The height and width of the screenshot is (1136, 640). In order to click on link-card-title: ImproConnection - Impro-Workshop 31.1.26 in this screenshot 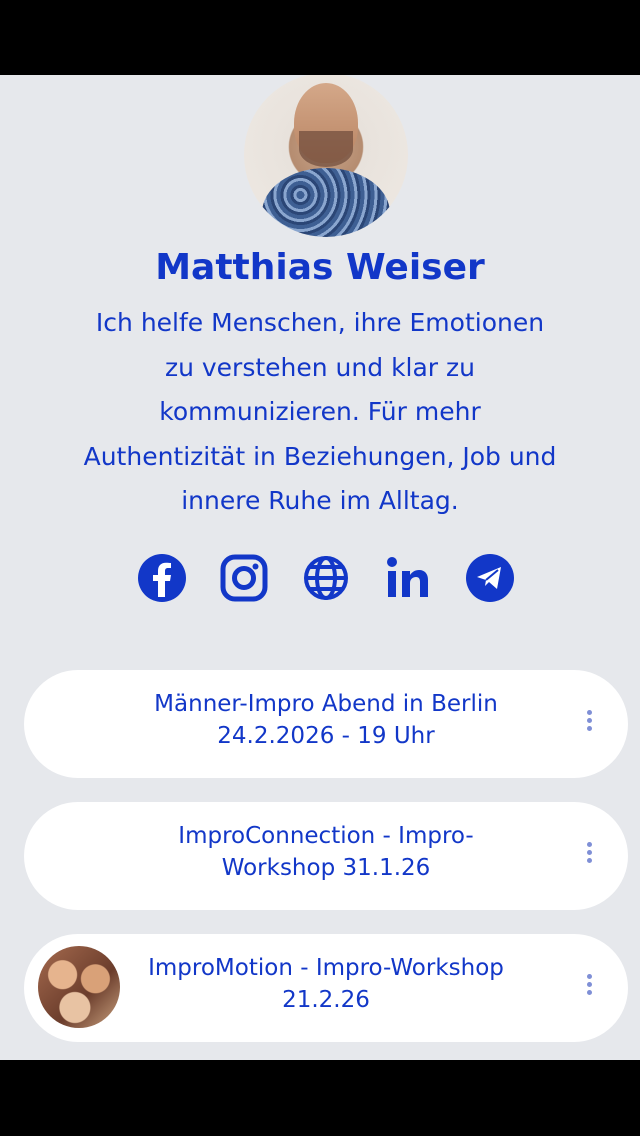, I will do `click(326, 852)`.